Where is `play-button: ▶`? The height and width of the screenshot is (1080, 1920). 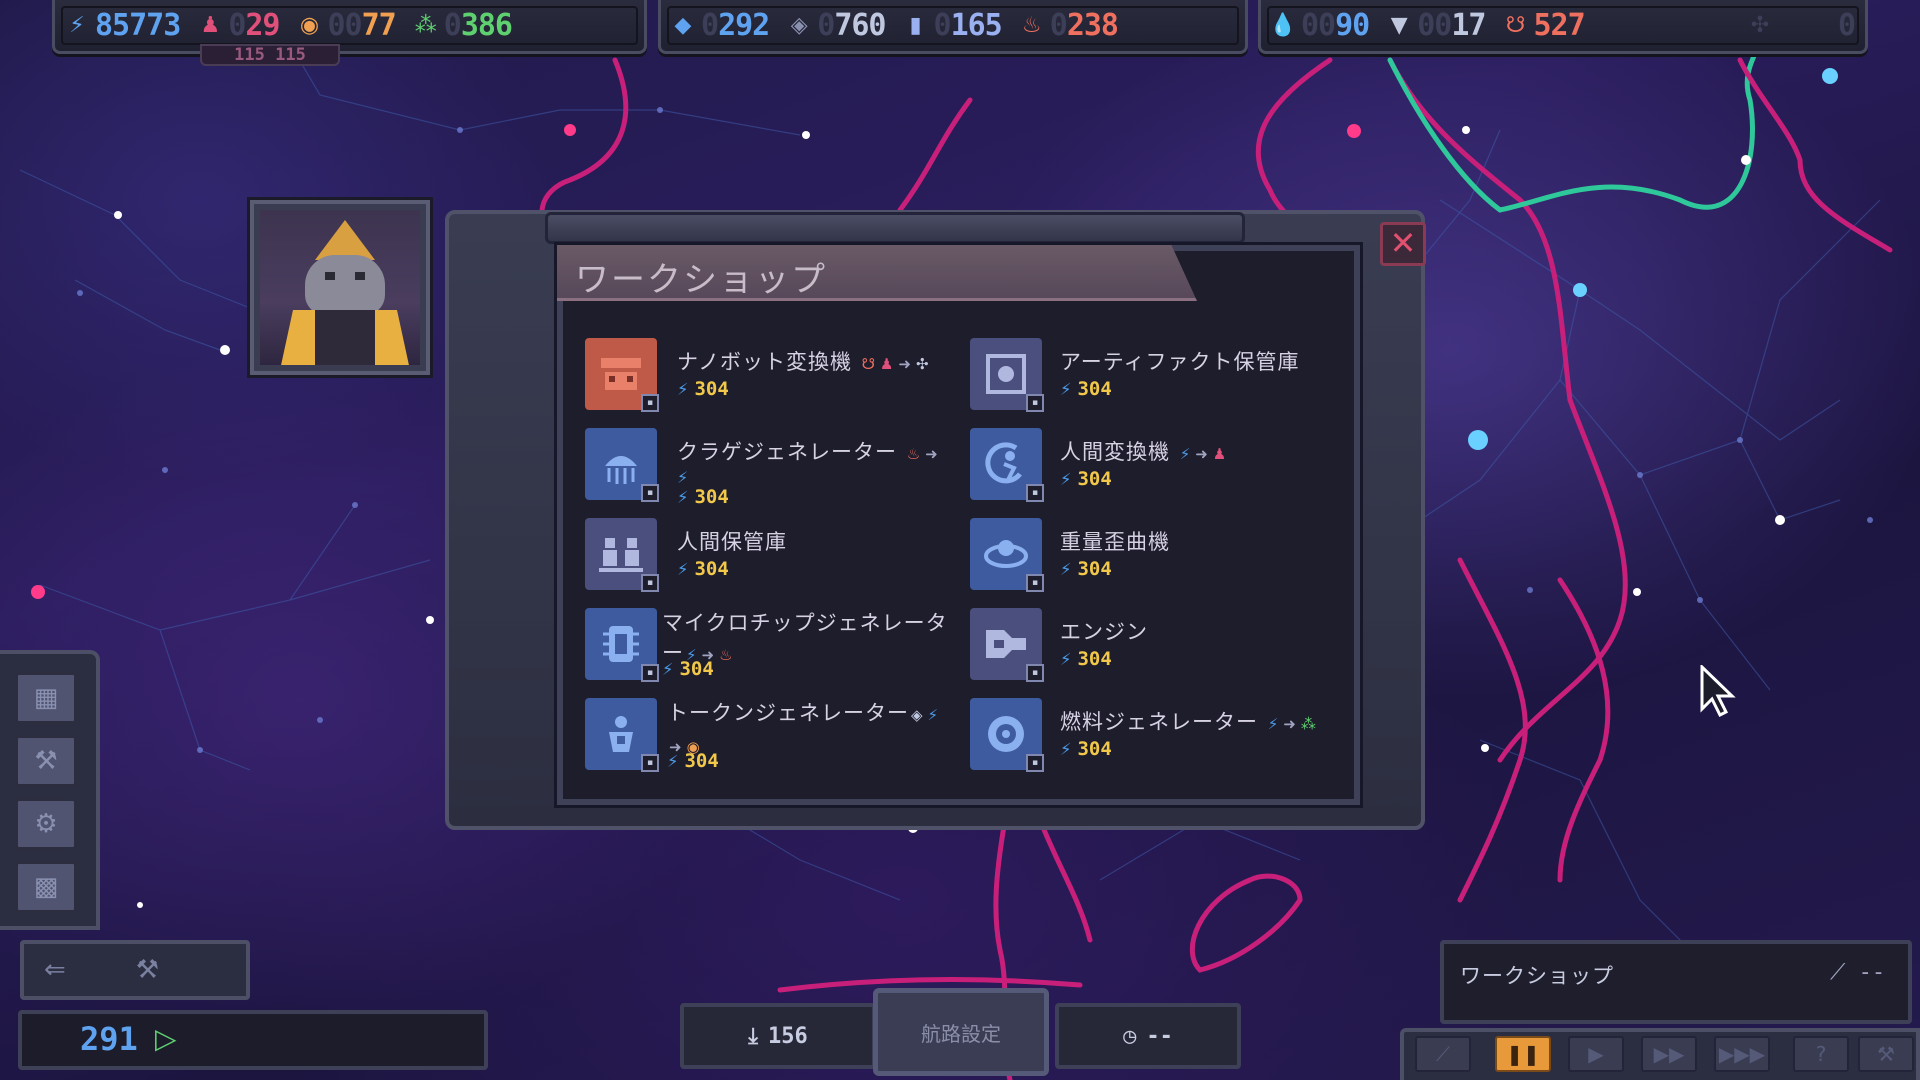
play-button: ▶ is located at coordinates (1596, 1054).